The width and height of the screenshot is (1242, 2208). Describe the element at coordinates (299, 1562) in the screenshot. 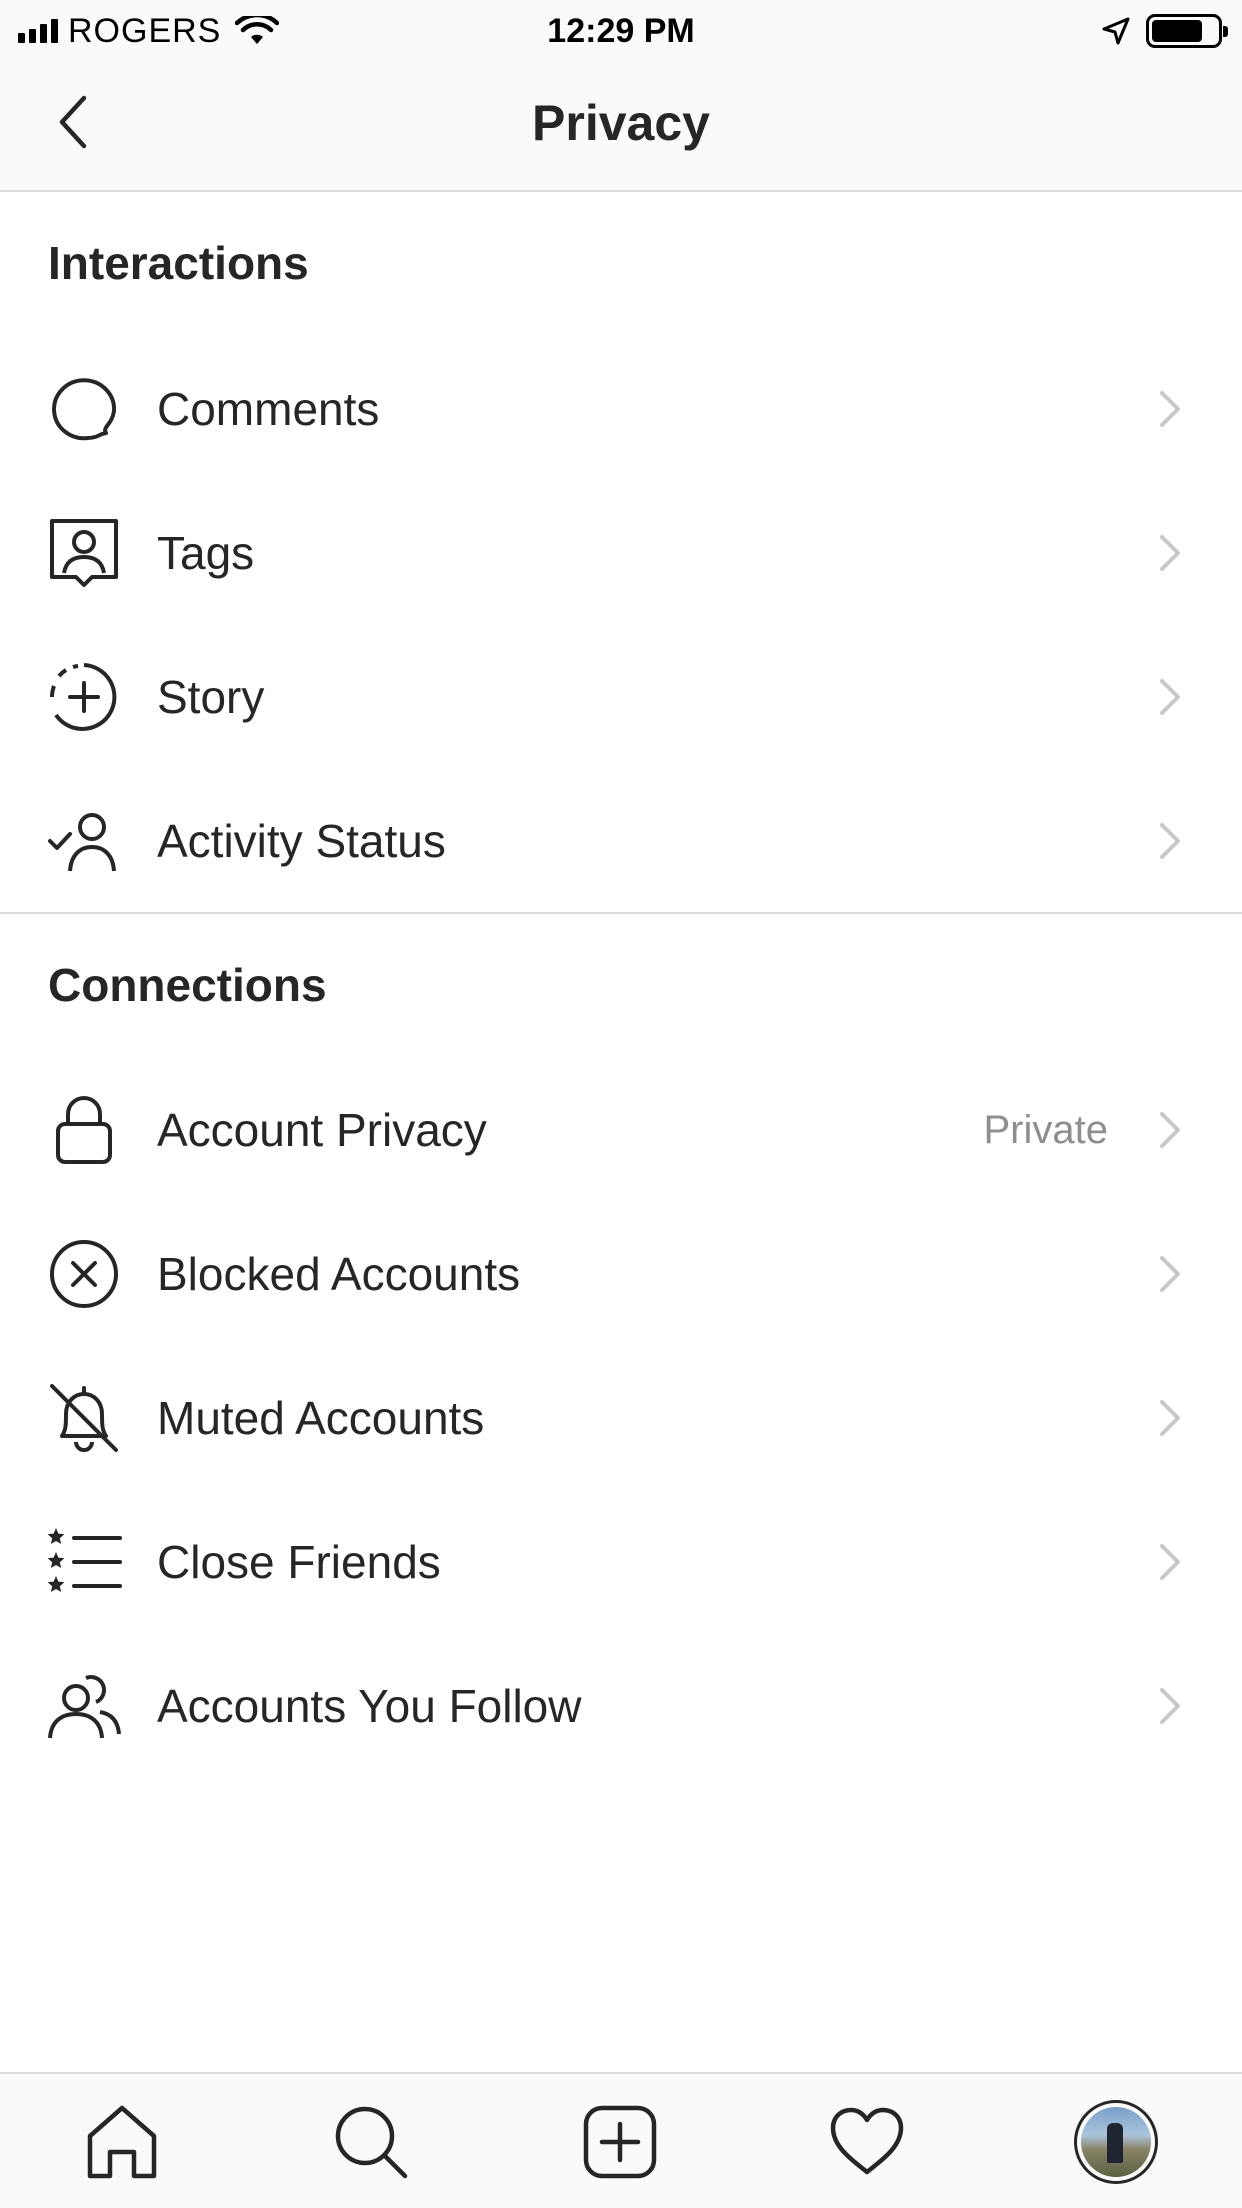

I see `menu-item-label: Close Friends` at that location.